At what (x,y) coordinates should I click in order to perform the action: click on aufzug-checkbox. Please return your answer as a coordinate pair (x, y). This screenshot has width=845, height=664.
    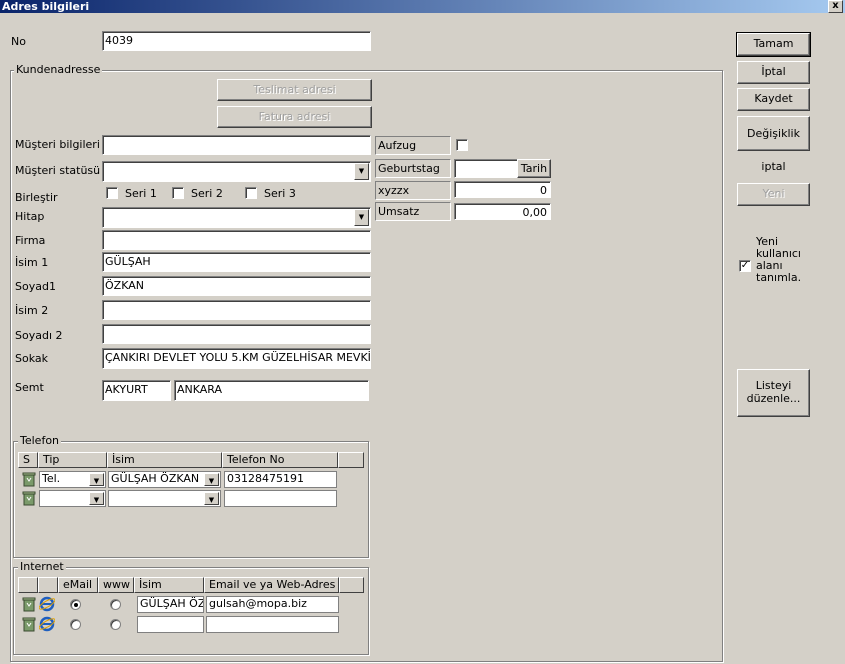
    Looking at the image, I should click on (462, 145).